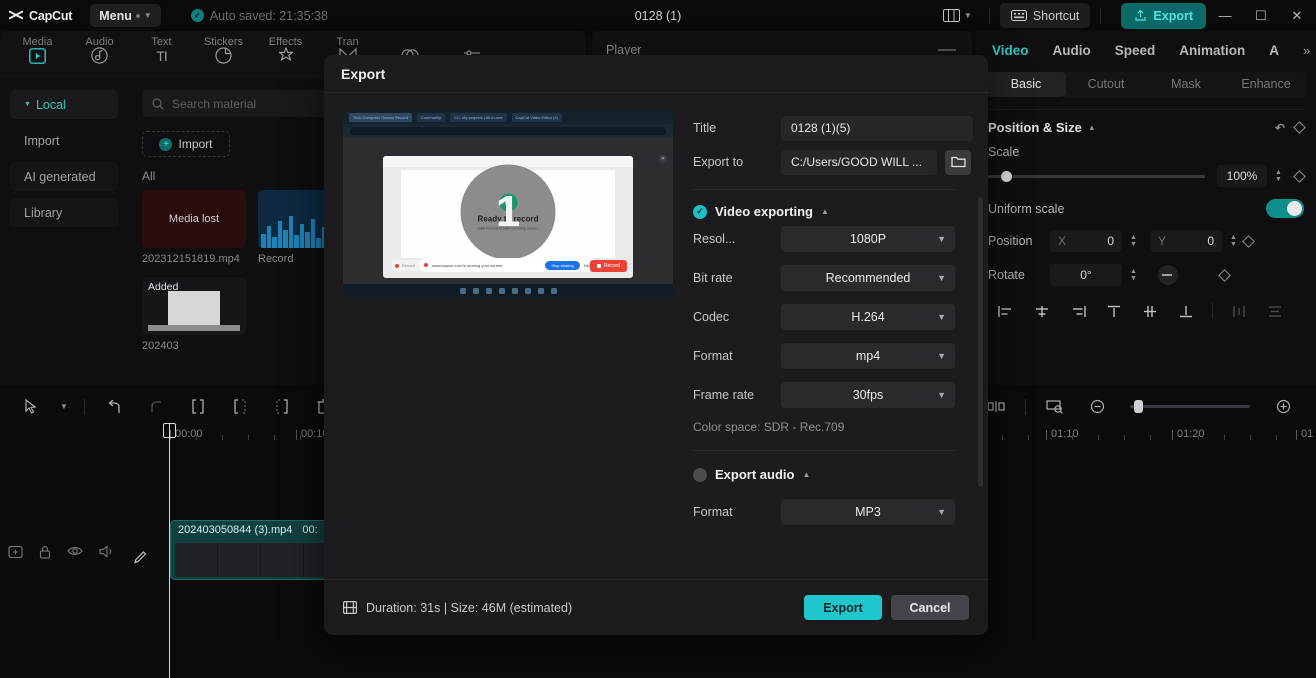 The image size is (1316, 678). I want to click on subtab-basic: Basic, so click(1026, 84).